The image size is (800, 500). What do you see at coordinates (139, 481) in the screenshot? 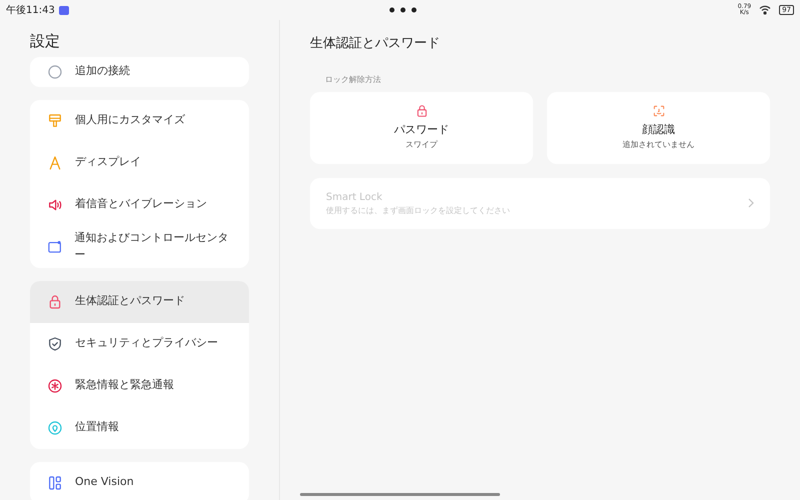
I see `sidebar-item: One Vision` at bounding box center [139, 481].